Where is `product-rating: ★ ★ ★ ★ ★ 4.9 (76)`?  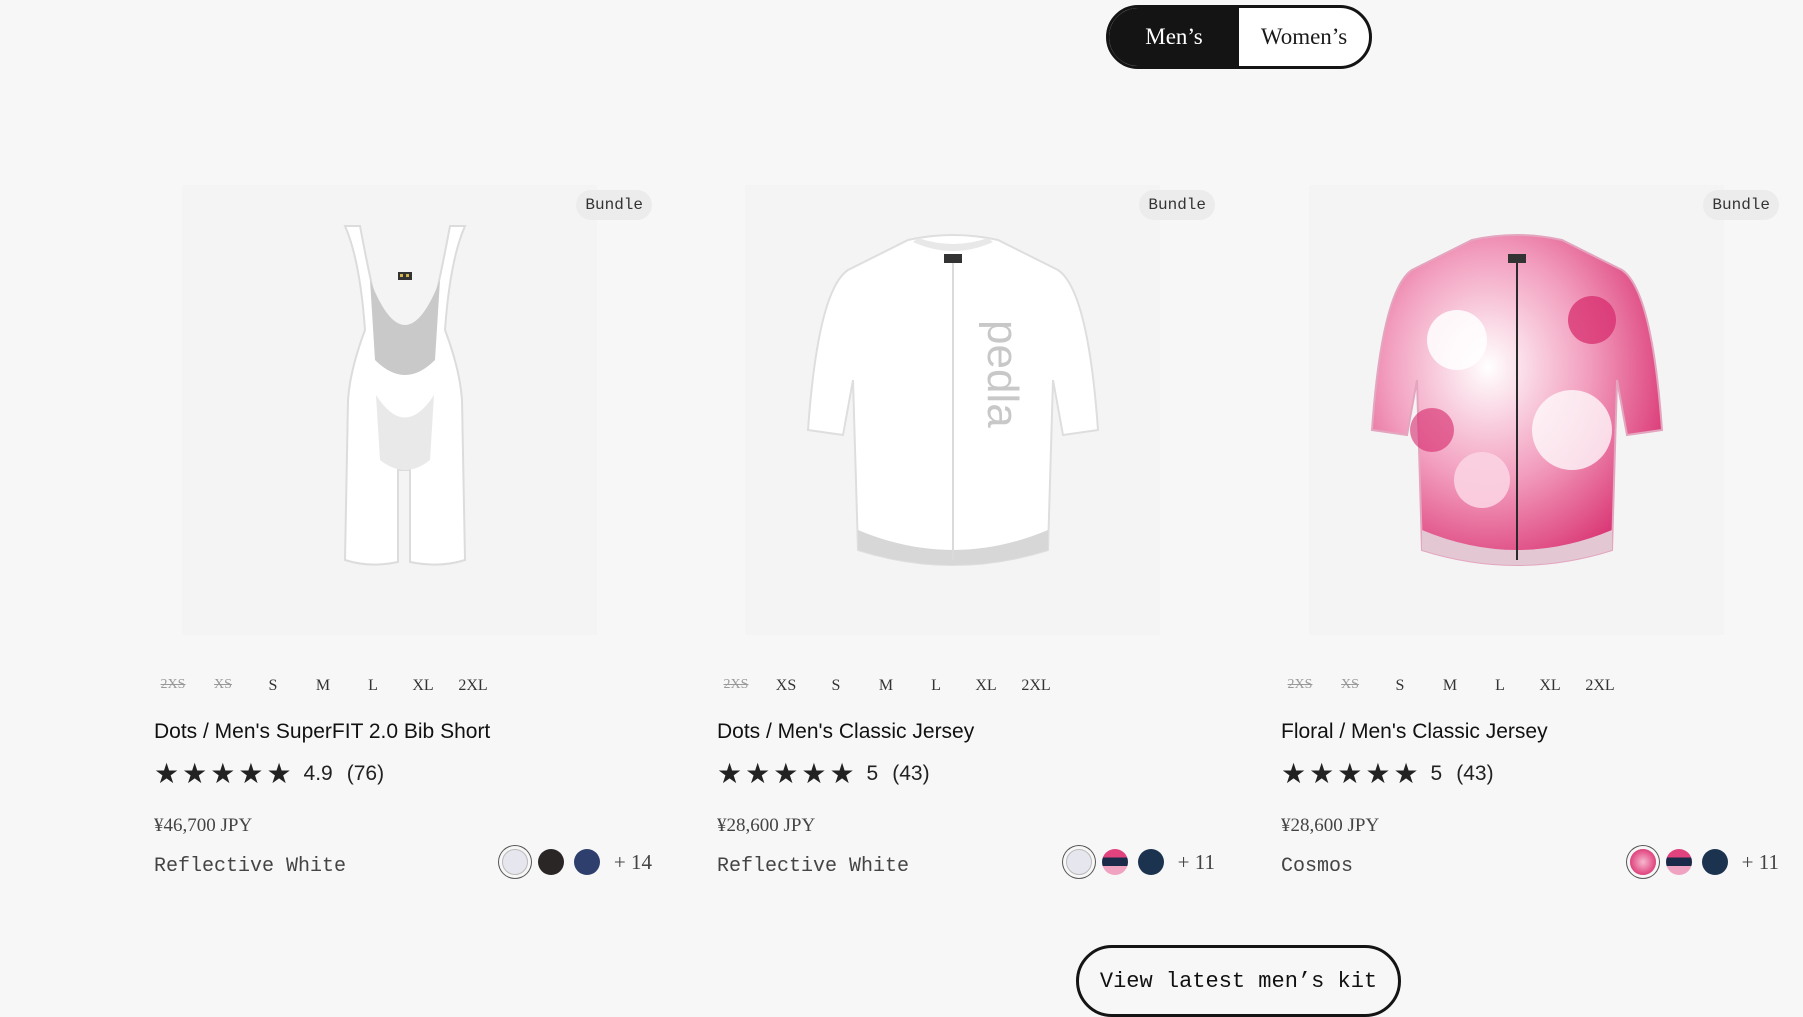 product-rating: ★ ★ ★ ★ ★ 4.9 (76) is located at coordinates (269, 774).